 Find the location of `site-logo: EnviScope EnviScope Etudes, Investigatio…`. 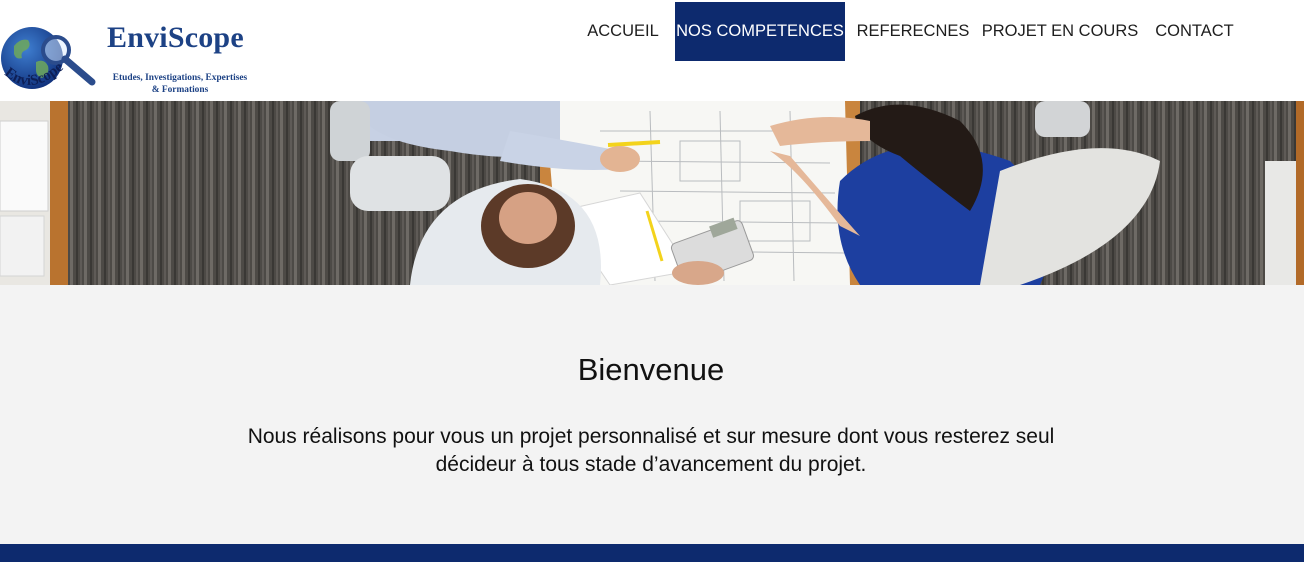

site-logo: EnviScope EnviScope Etudes, Investigatio… is located at coordinates (130, 50).